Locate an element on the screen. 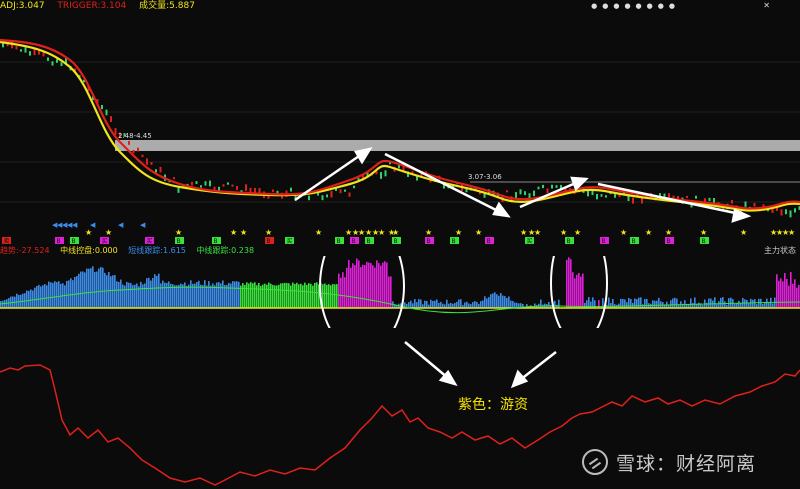 The image size is (800, 489). watermark-text: 雪球：财经阿离 is located at coordinates (686, 463).